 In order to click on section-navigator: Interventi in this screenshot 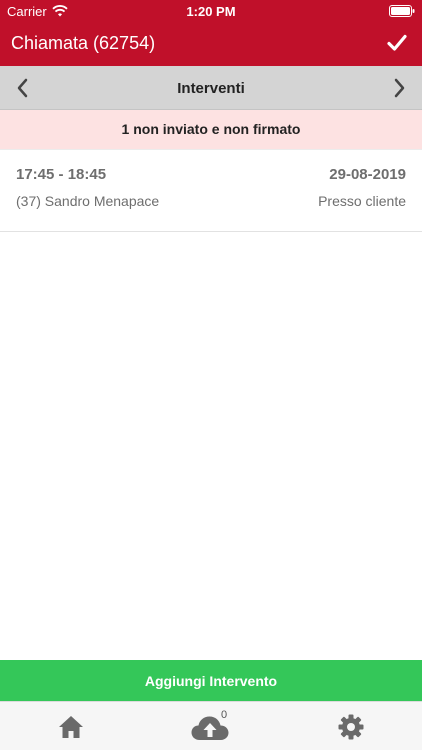, I will do `click(211, 88)`.